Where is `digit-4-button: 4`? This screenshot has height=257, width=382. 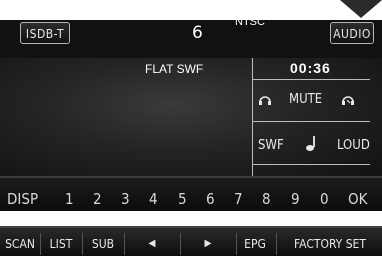 digit-4-button: 4 is located at coordinates (153, 199).